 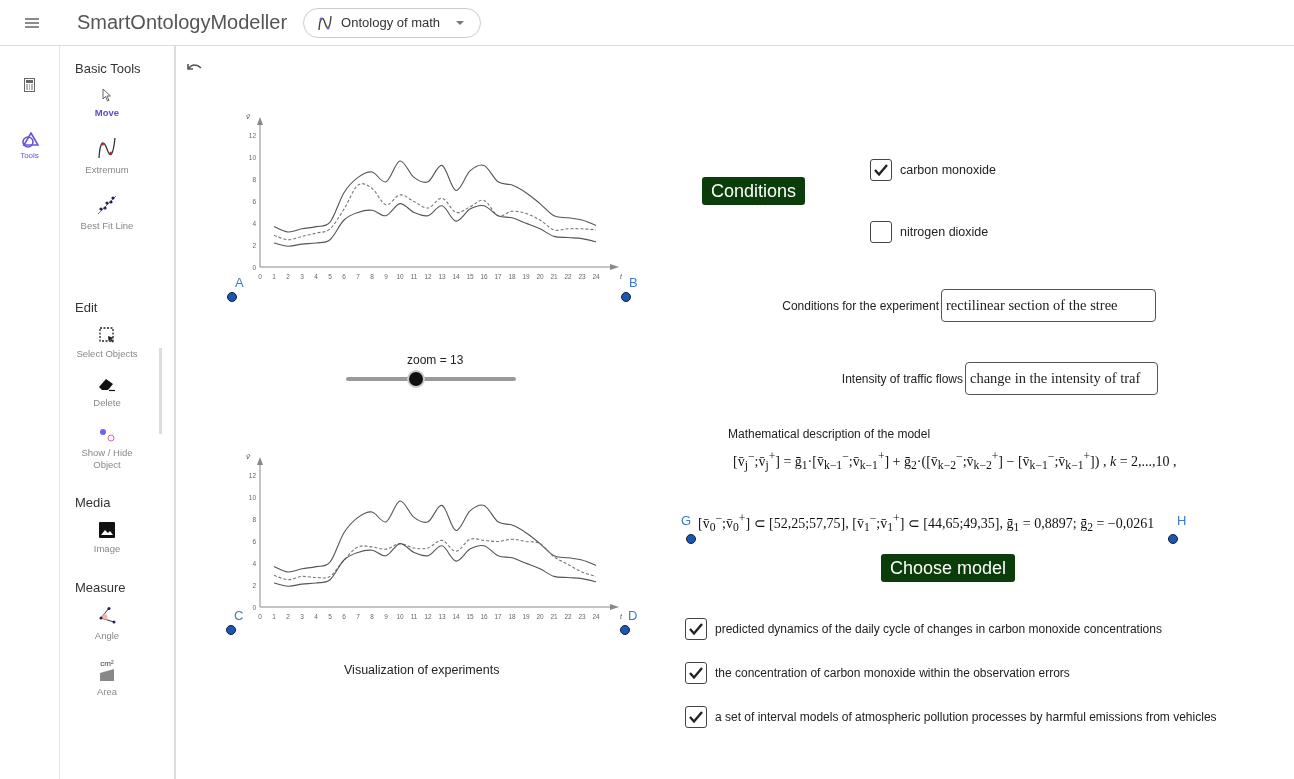 What do you see at coordinates (860, 305) in the screenshot?
I see `field-label: Conditions for the experiment` at bounding box center [860, 305].